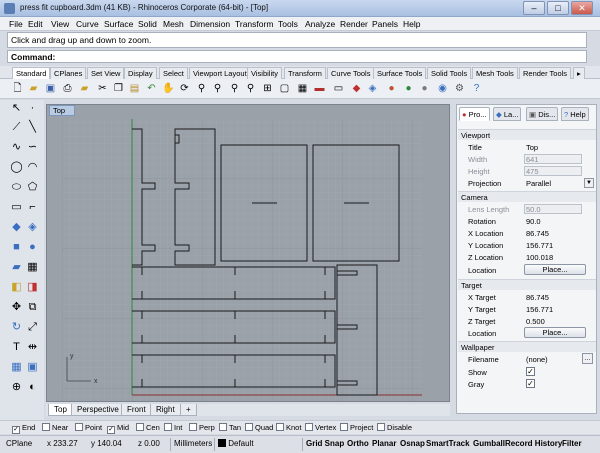 Image resolution: width=600 pixels, height=453 pixels. I want to click on render-icon: ◐, so click(32, 387).